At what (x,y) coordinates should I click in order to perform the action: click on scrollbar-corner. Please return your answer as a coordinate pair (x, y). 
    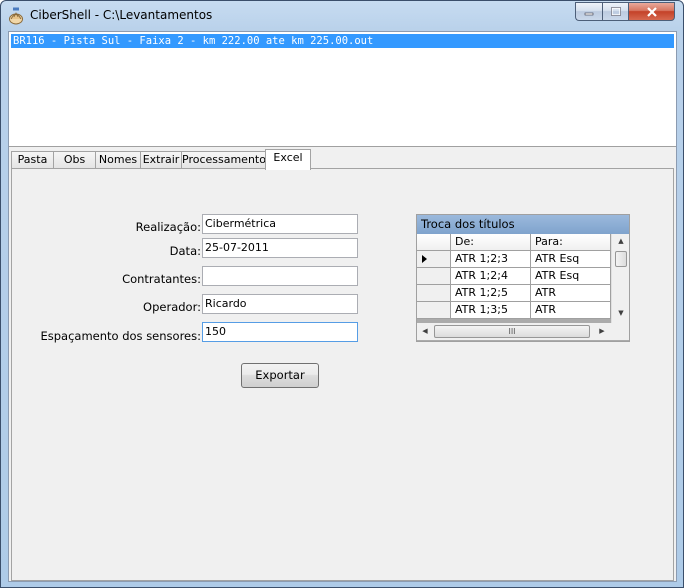
    Looking at the image, I should click on (620, 331).